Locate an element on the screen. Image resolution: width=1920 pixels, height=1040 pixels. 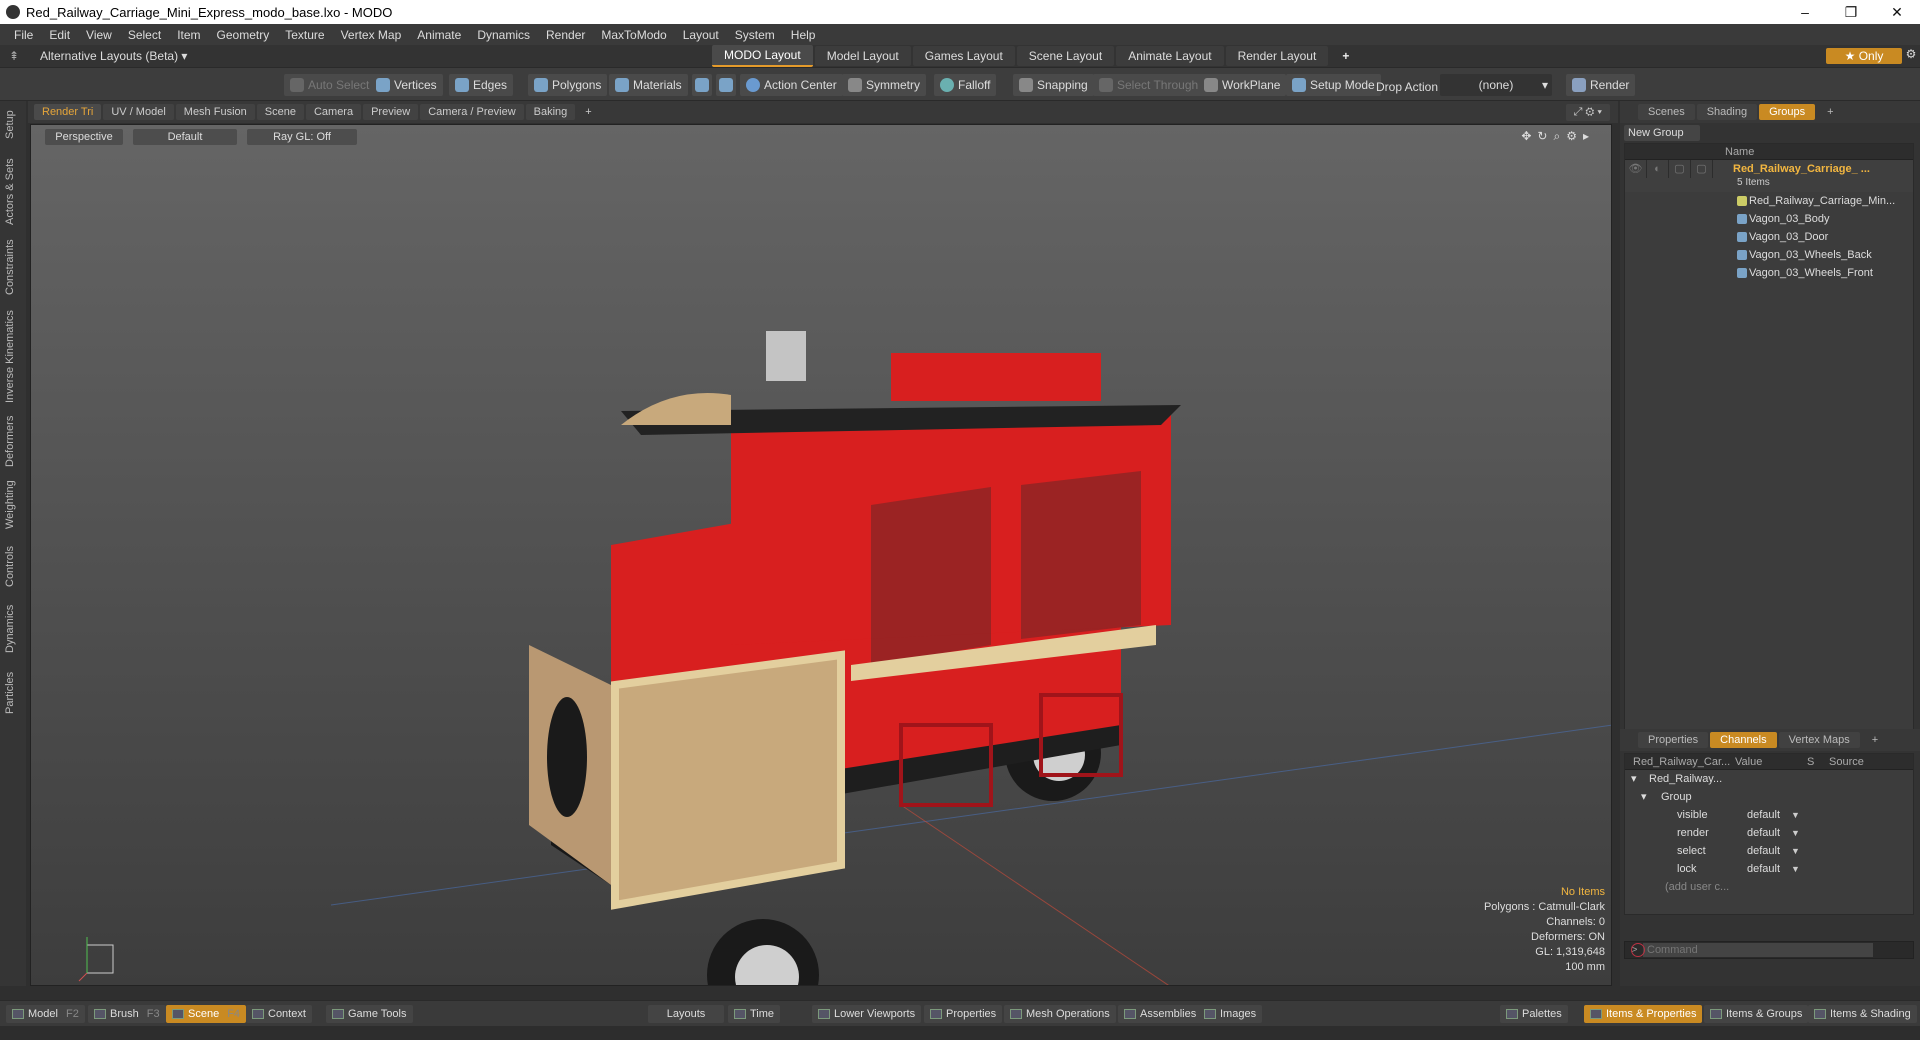
alternative-layouts-dropdown: Alternative Layouts (Beta) ▾ is located at coordinates (113, 56).